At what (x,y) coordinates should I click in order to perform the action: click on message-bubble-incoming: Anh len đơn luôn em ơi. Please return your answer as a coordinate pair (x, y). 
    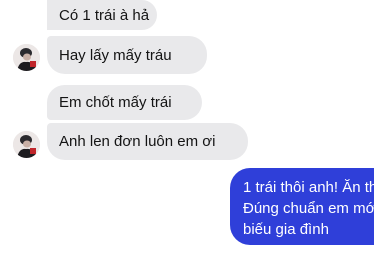
    Looking at the image, I should click on (147, 141).